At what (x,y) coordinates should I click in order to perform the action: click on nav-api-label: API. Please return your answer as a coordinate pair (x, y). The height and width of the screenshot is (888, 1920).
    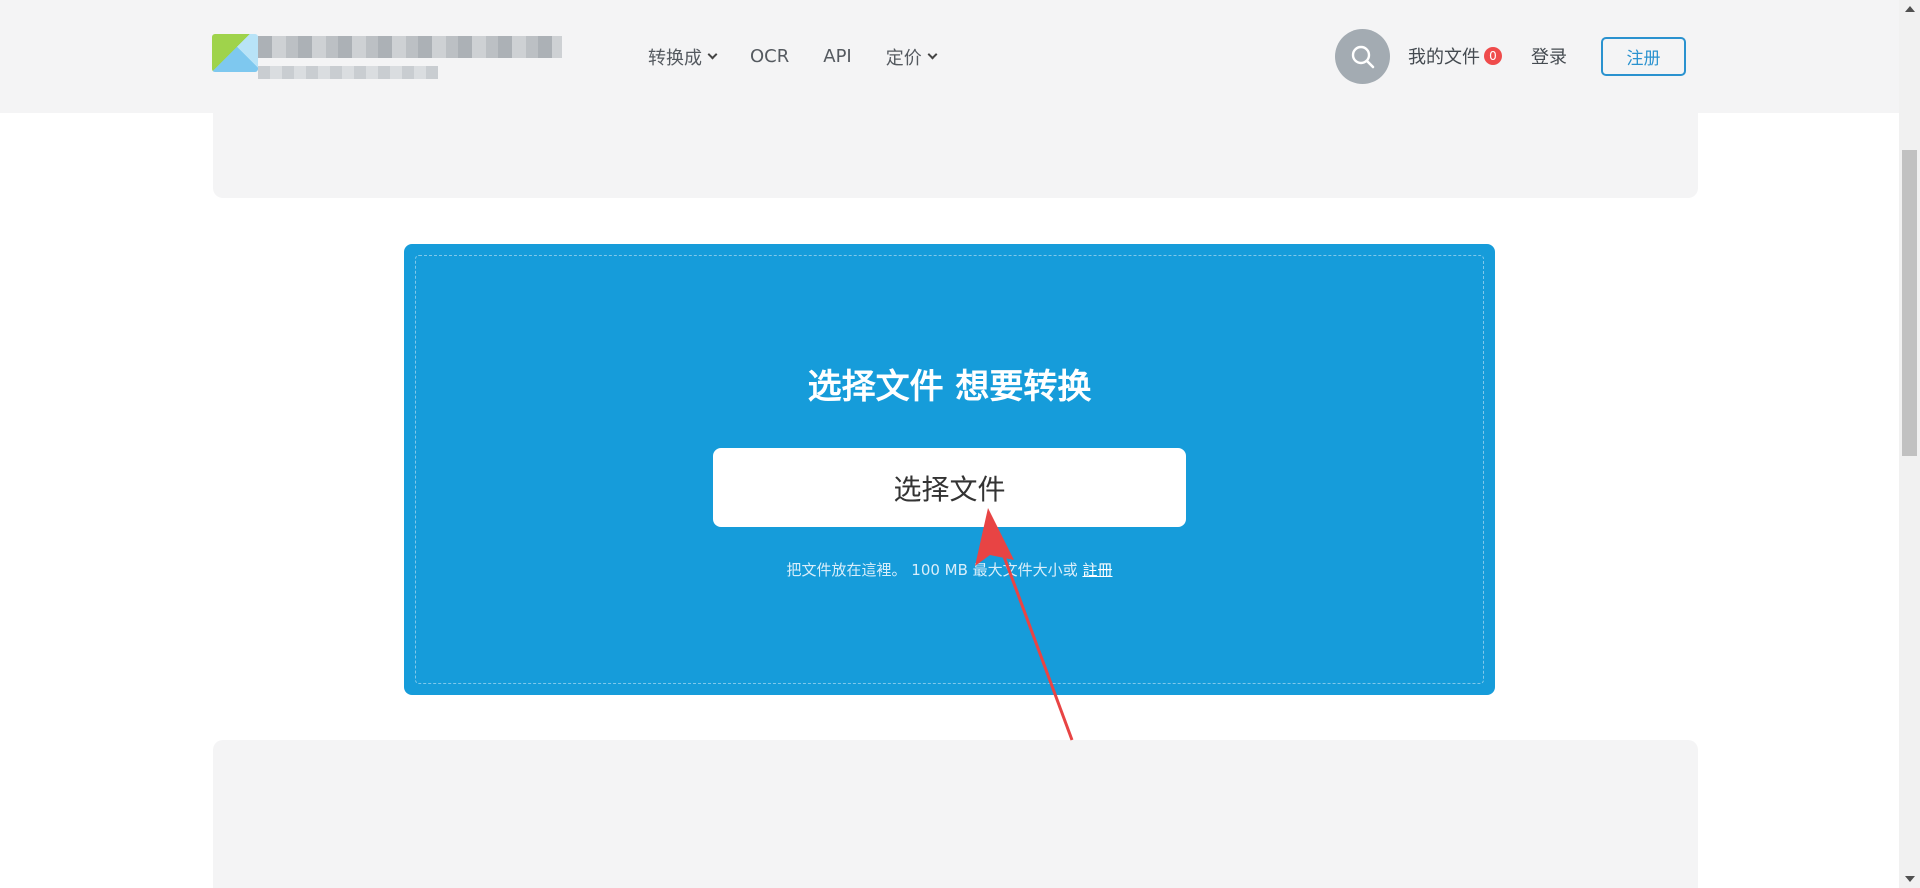
    Looking at the image, I should click on (837, 56).